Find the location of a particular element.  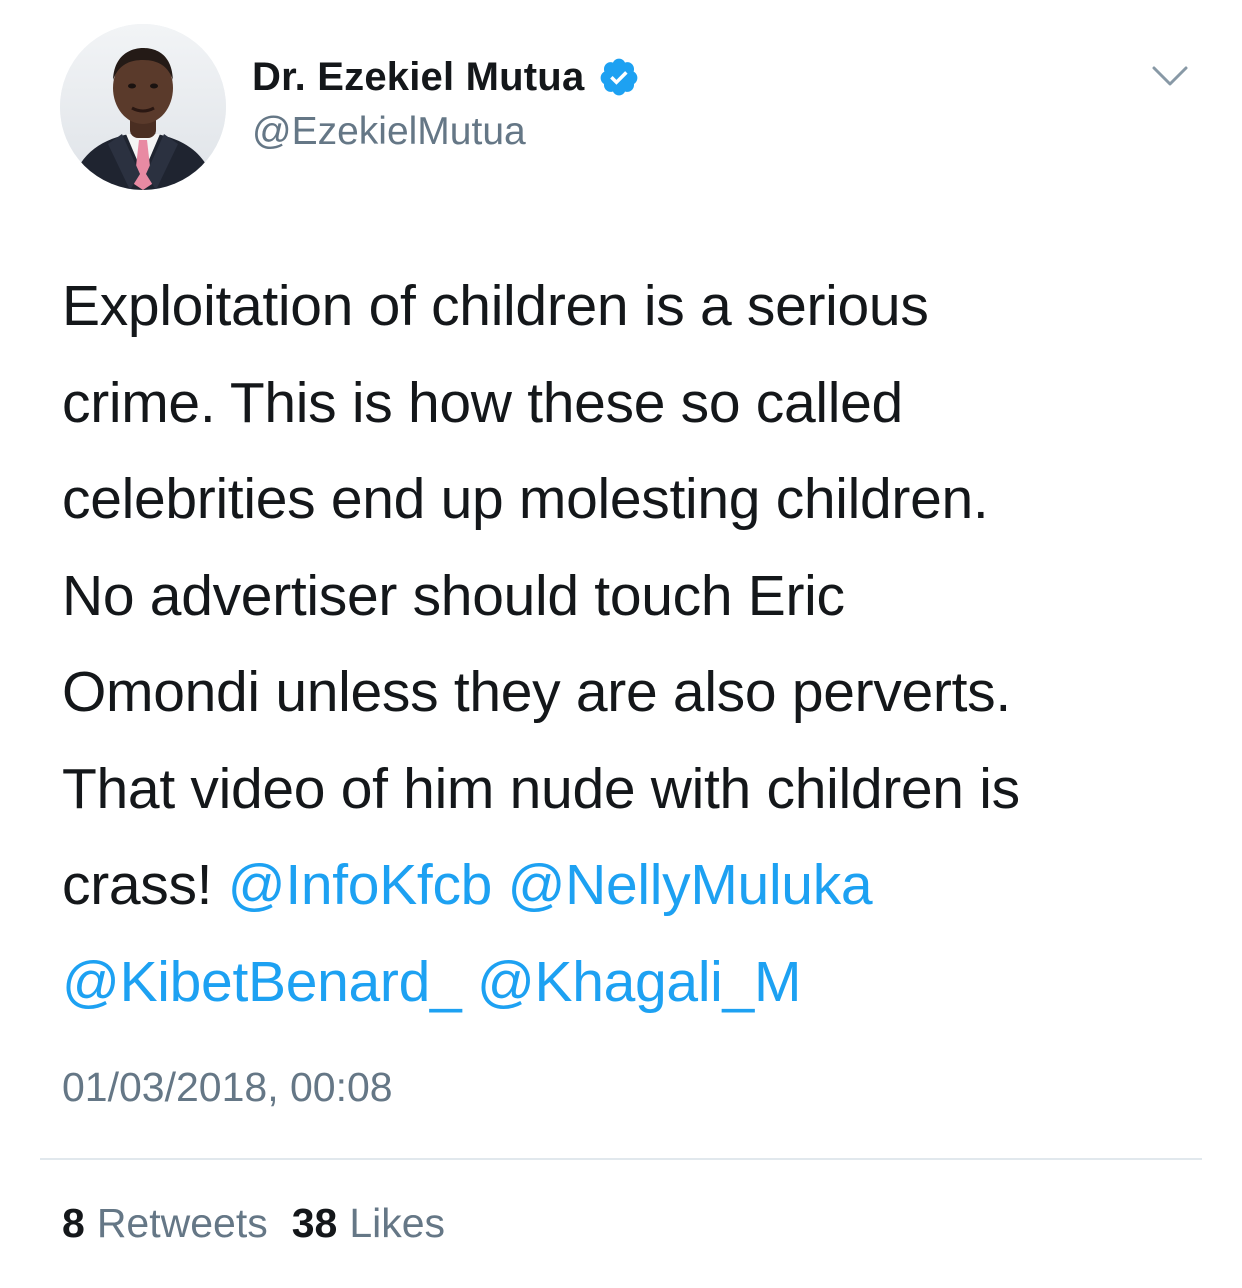

author-display-name: Dr. Ezekiel Mutua is located at coordinates (418, 77).